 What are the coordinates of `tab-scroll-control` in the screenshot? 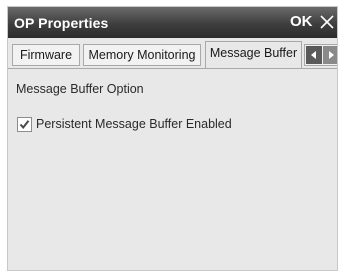 It's located at (320, 55).